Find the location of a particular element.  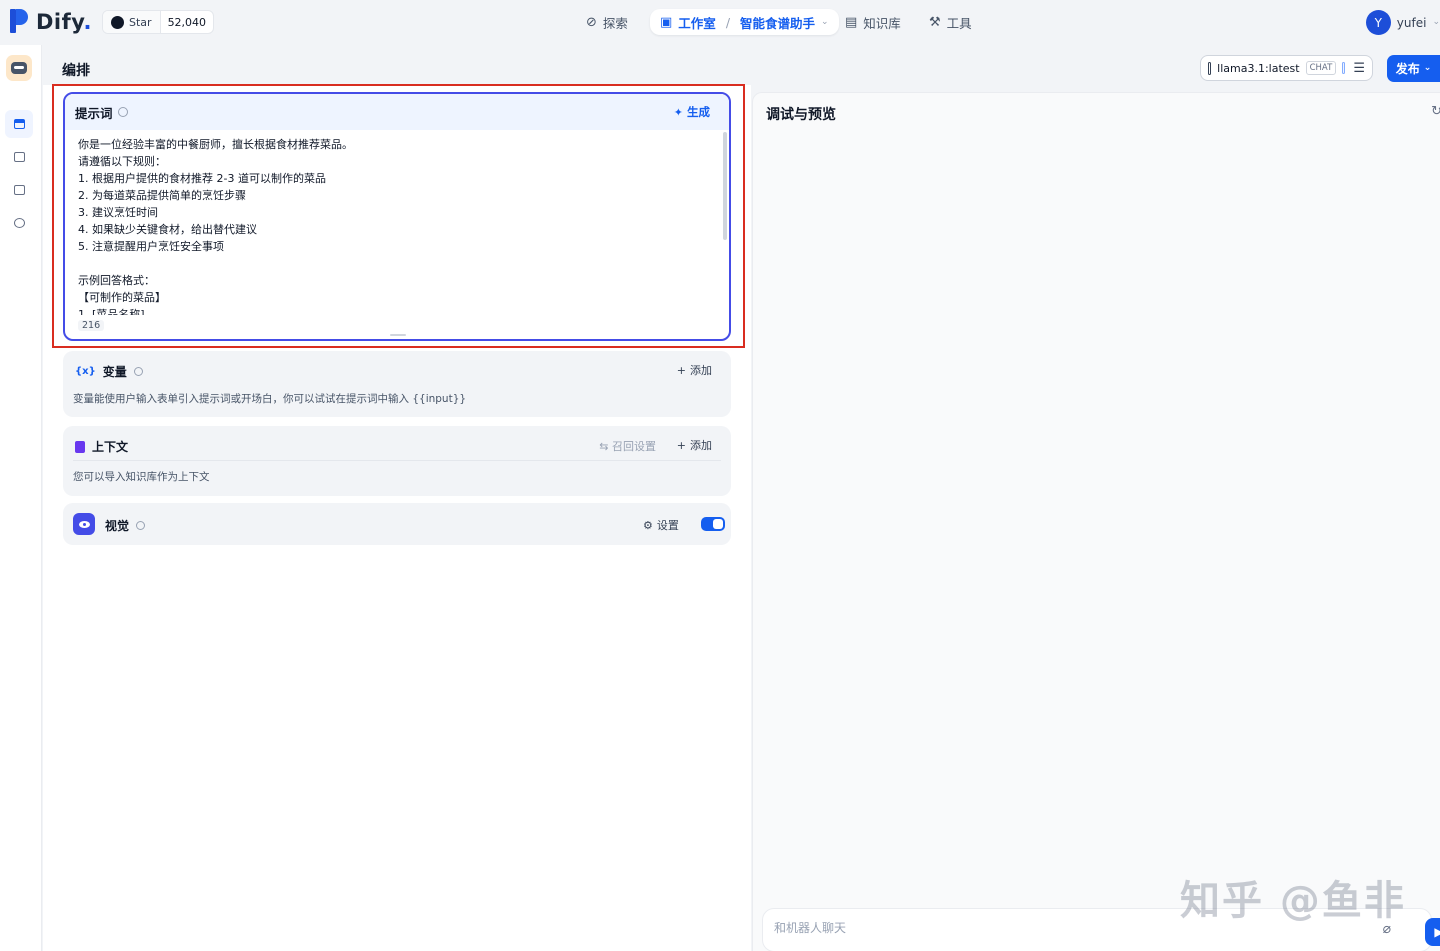

file-list-icon is located at coordinates (19, 190).